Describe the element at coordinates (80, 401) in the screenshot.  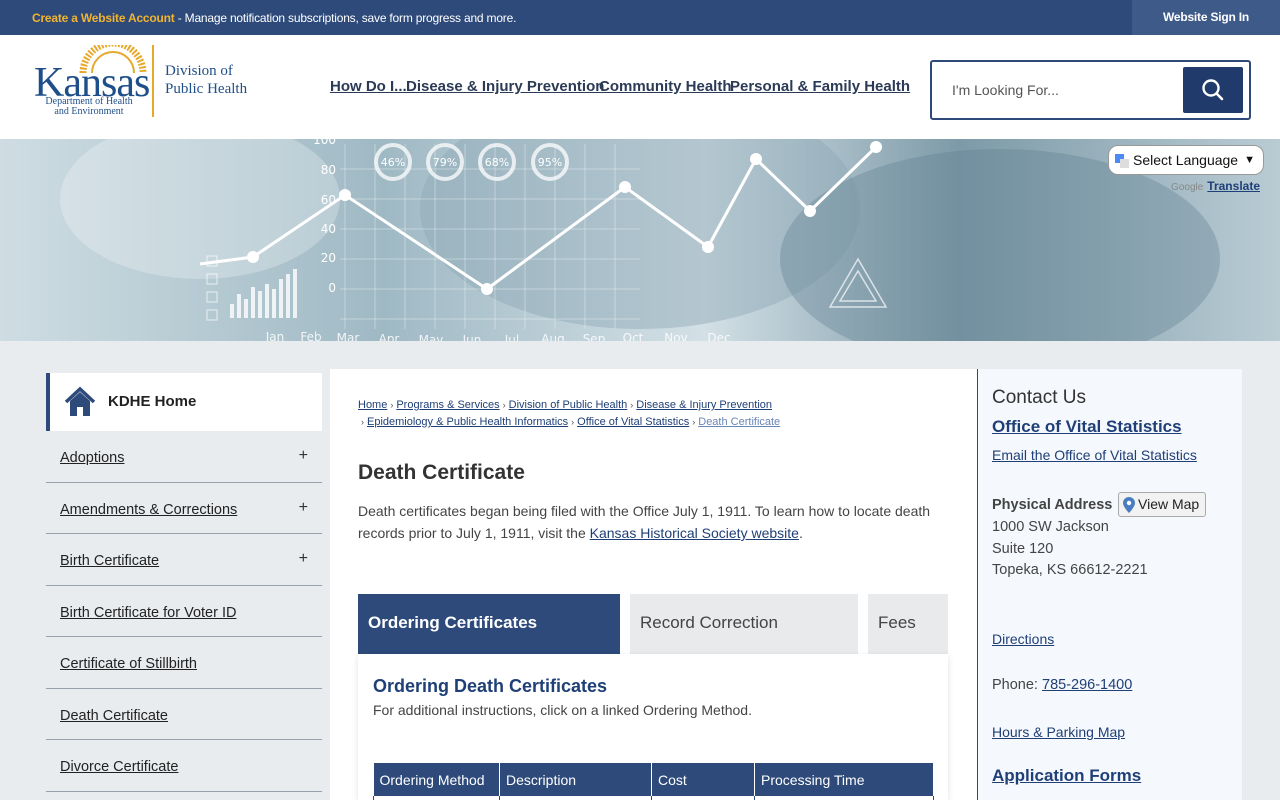
I see `home-icon` at that location.